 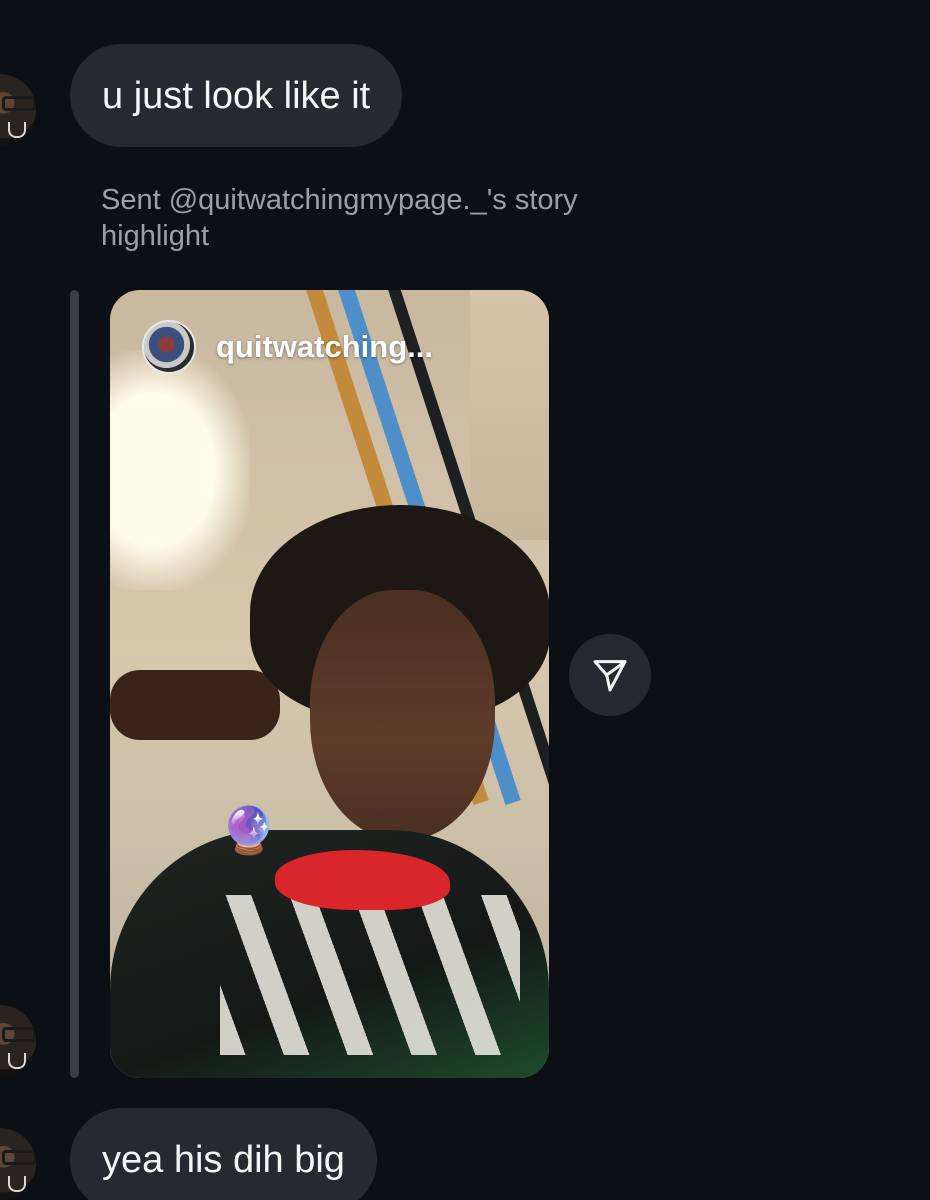 I want to click on reply-bar, so click(x=74, y=684).